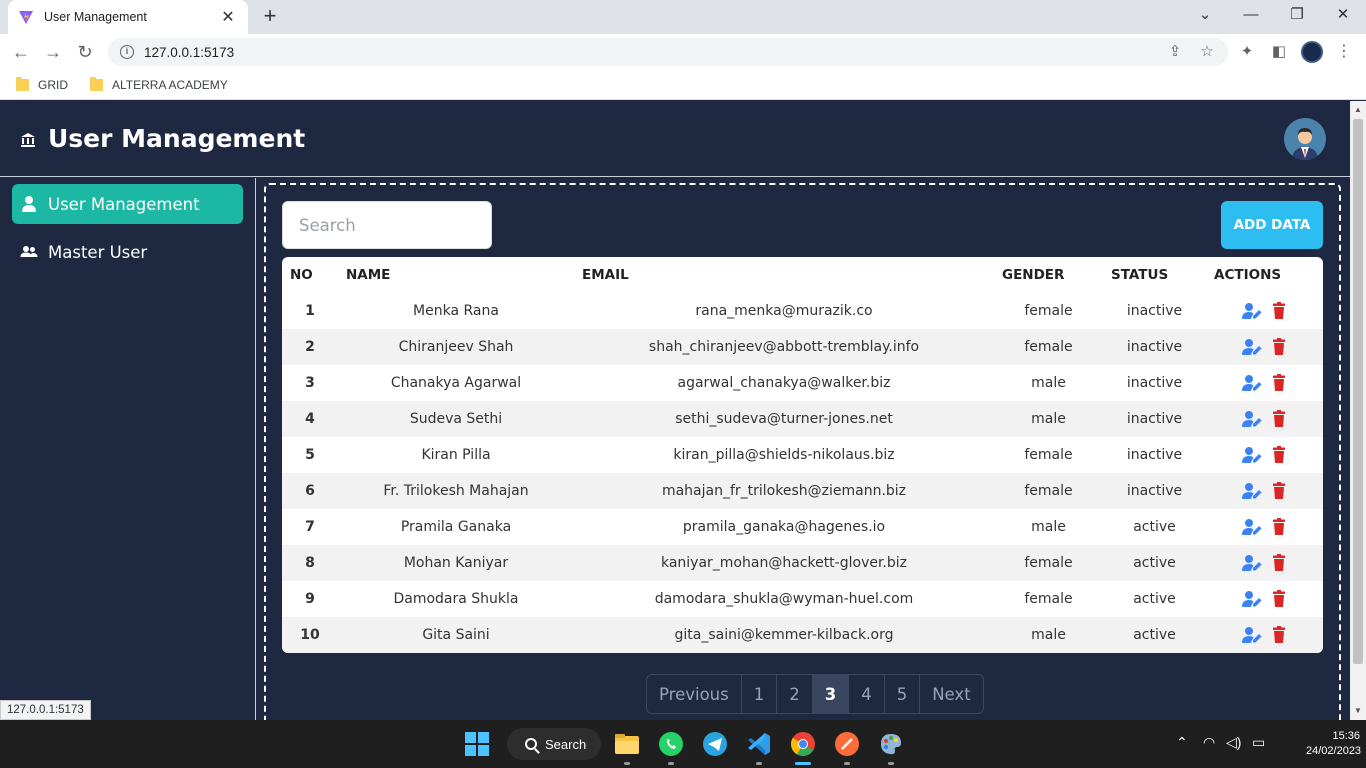 This screenshot has height=768, width=1366. Describe the element at coordinates (456, 491) in the screenshot. I see `cell-name: Fr. Trilokesh Mahajan` at that location.